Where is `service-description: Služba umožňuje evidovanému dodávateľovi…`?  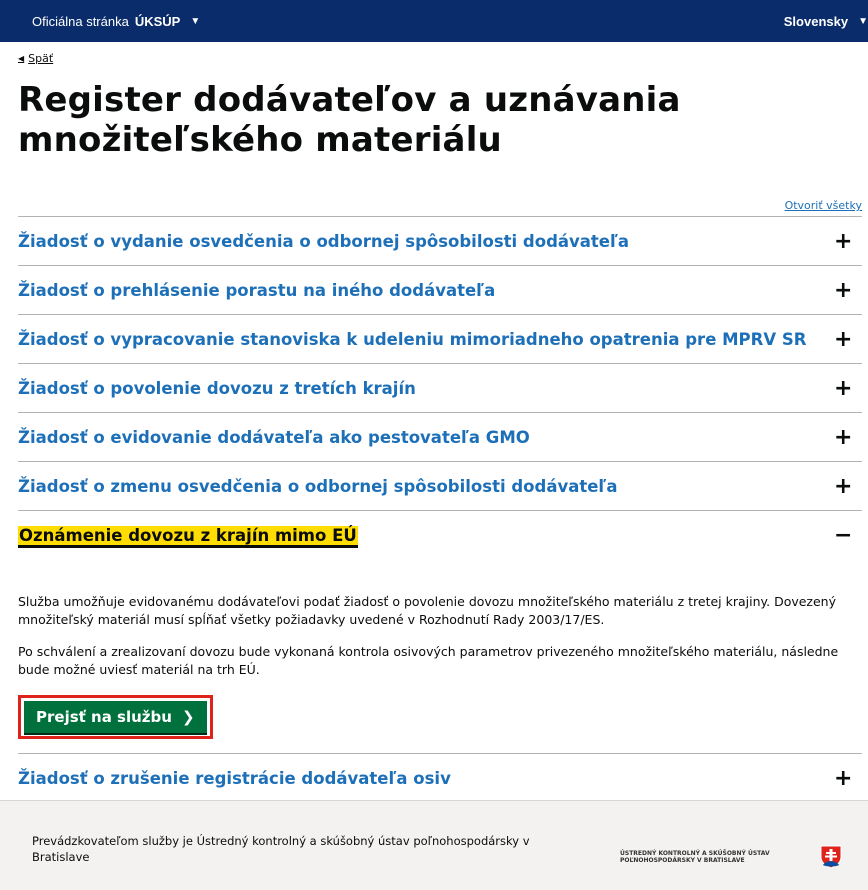
service-description: Služba umožňuje evidovanému dodávateľovi… is located at coordinates (427, 610).